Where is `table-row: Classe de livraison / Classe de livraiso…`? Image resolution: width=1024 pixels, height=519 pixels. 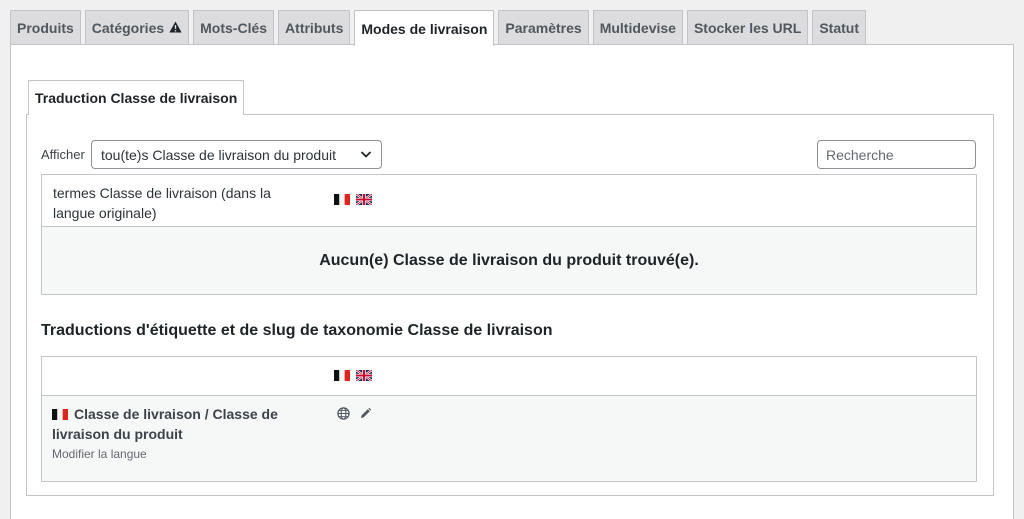
table-row: Classe de livraison / Classe de livraiso… is located at coordinates (509, 438).